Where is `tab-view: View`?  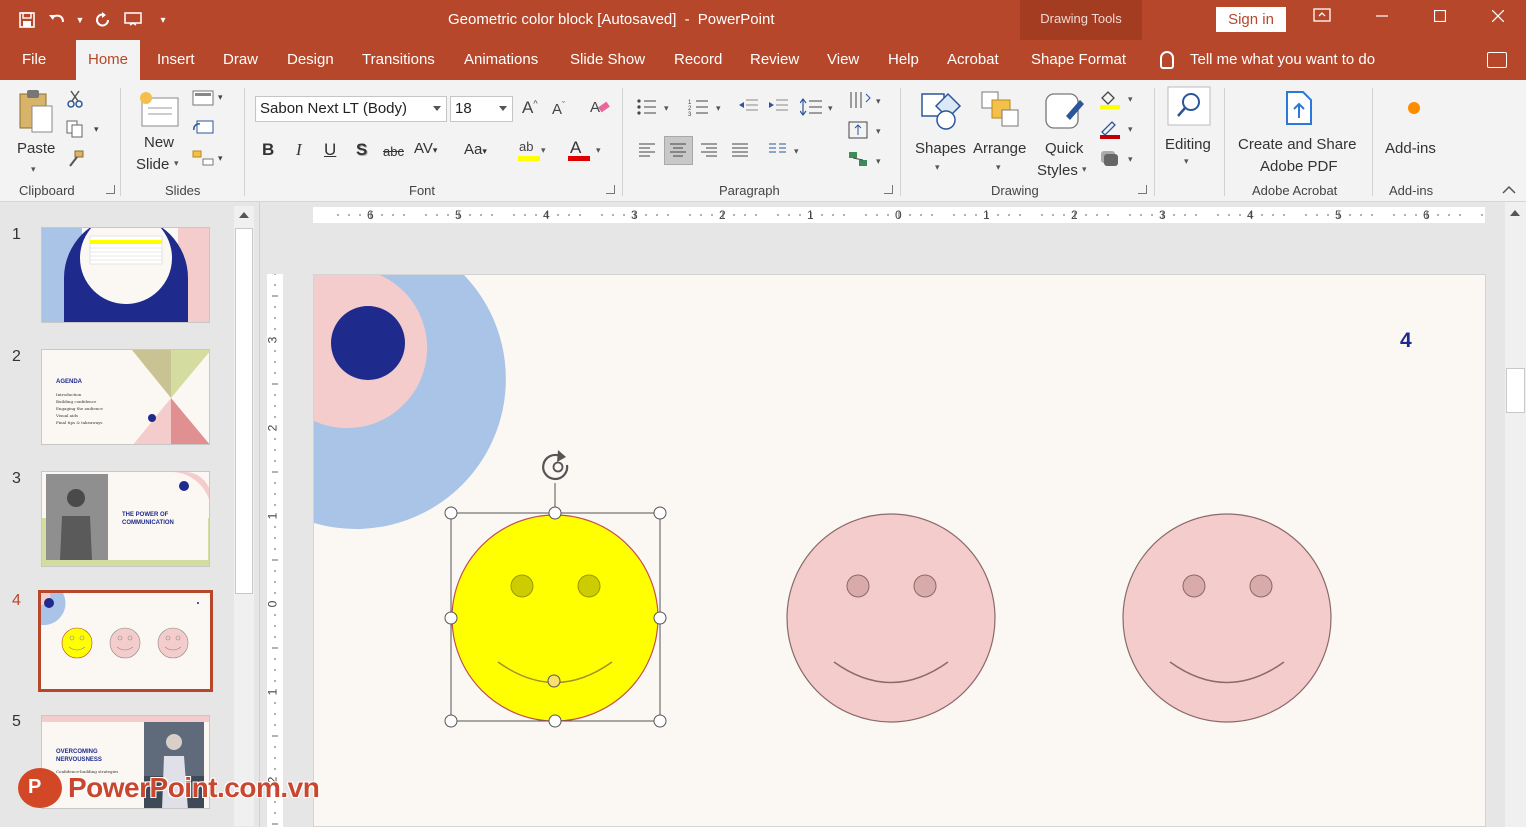 tab-view: View is located at coordinates (843, 60).